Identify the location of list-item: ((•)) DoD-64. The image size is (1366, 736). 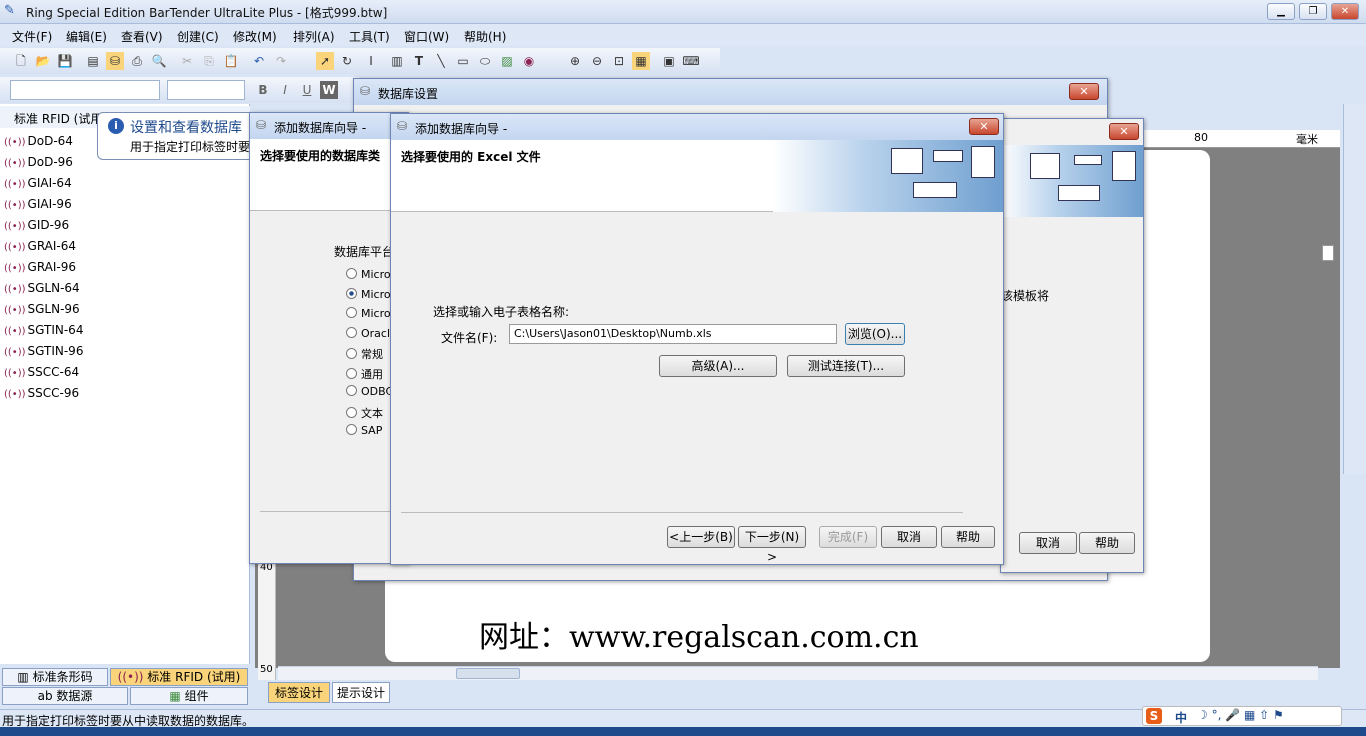
(38, 144).